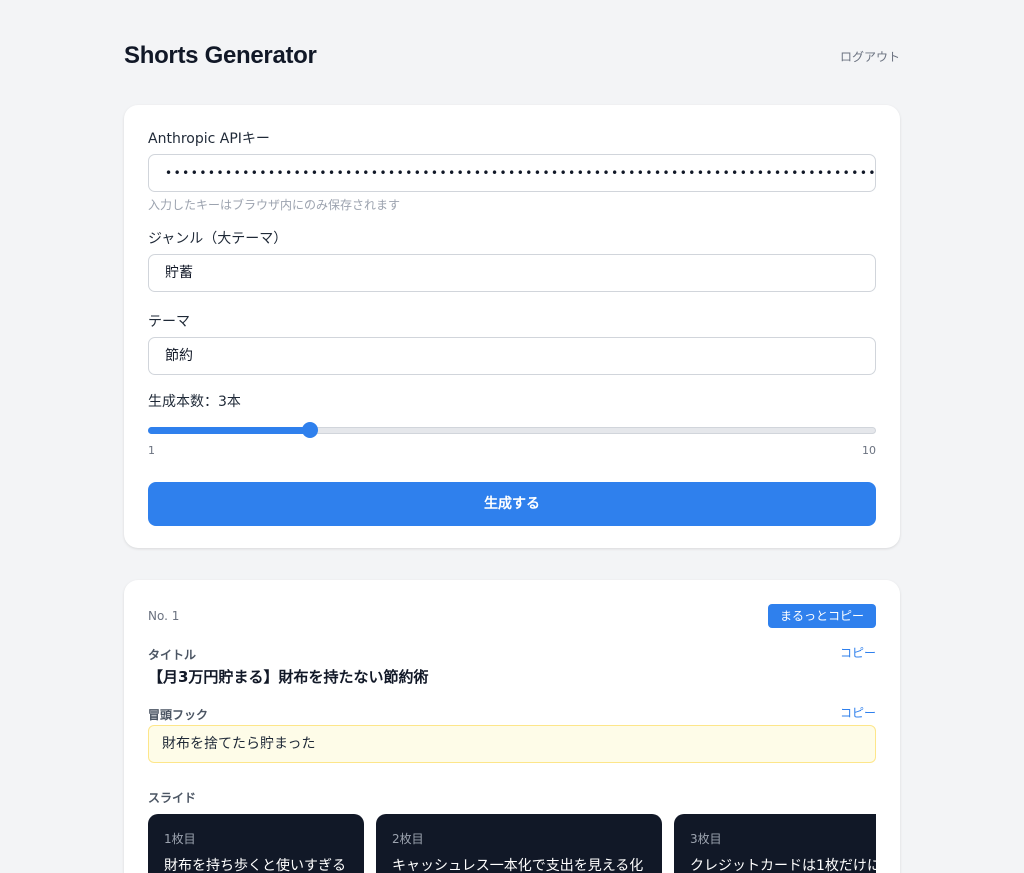  What do you see at coordinates (512, 796) in the screenshot?
I see `slides-row: スライド` at bounding box center [512, 796].